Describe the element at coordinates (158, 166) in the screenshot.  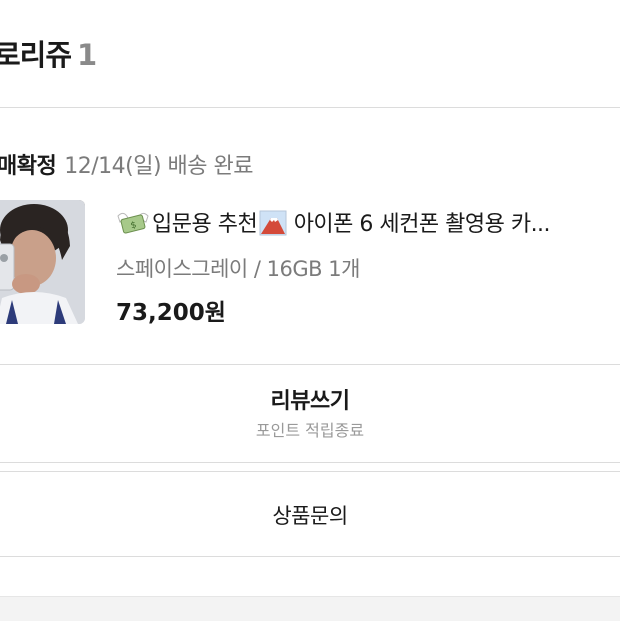
I see `delivery-date: 12/14(일) 배송 완료` at that location.